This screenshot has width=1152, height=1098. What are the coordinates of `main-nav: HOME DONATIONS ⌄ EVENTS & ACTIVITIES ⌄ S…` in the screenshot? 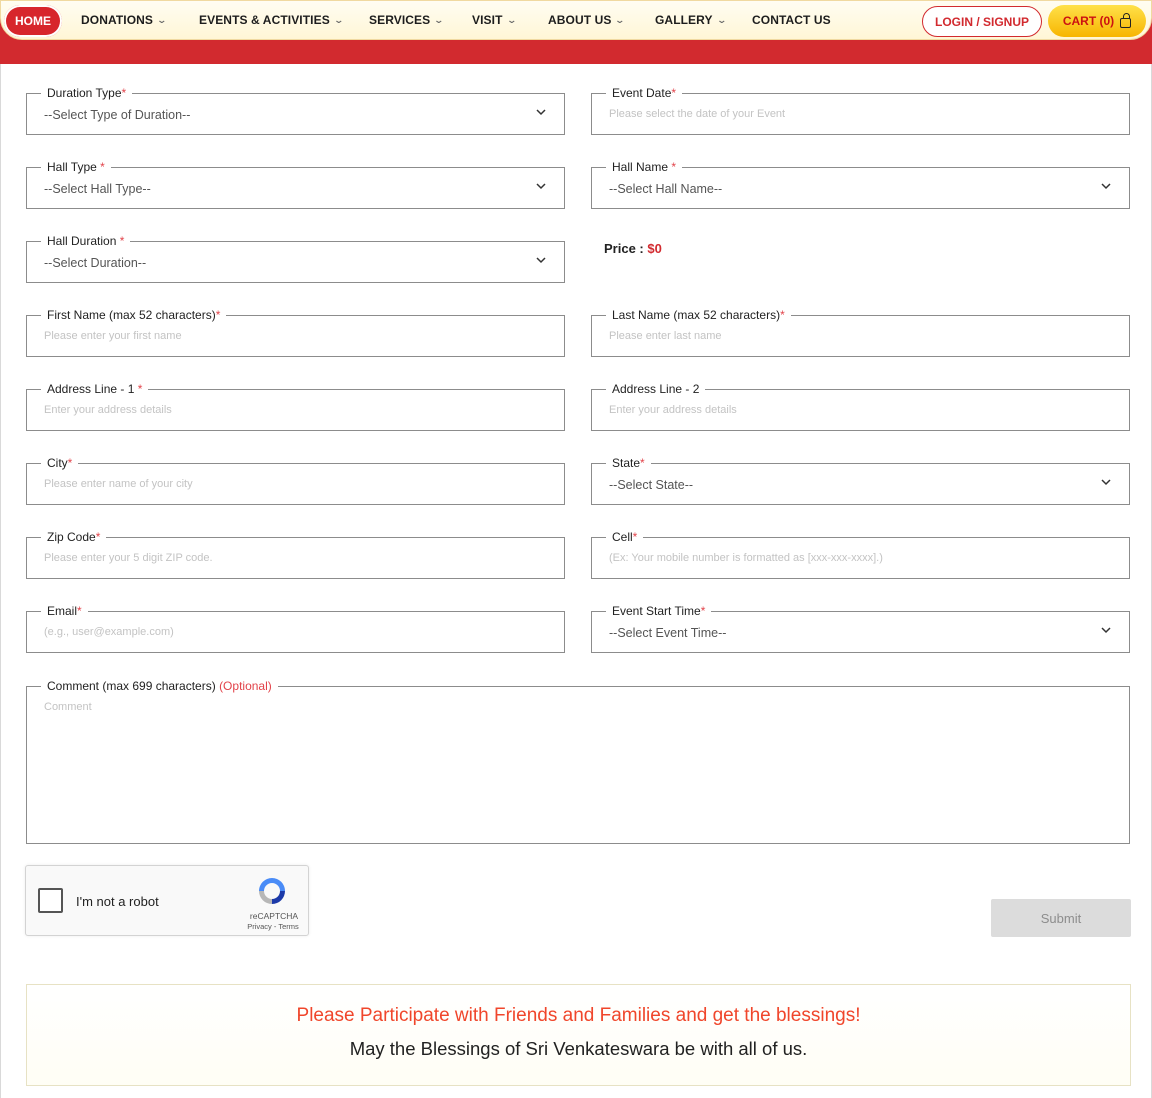 It's located at (576, 20).